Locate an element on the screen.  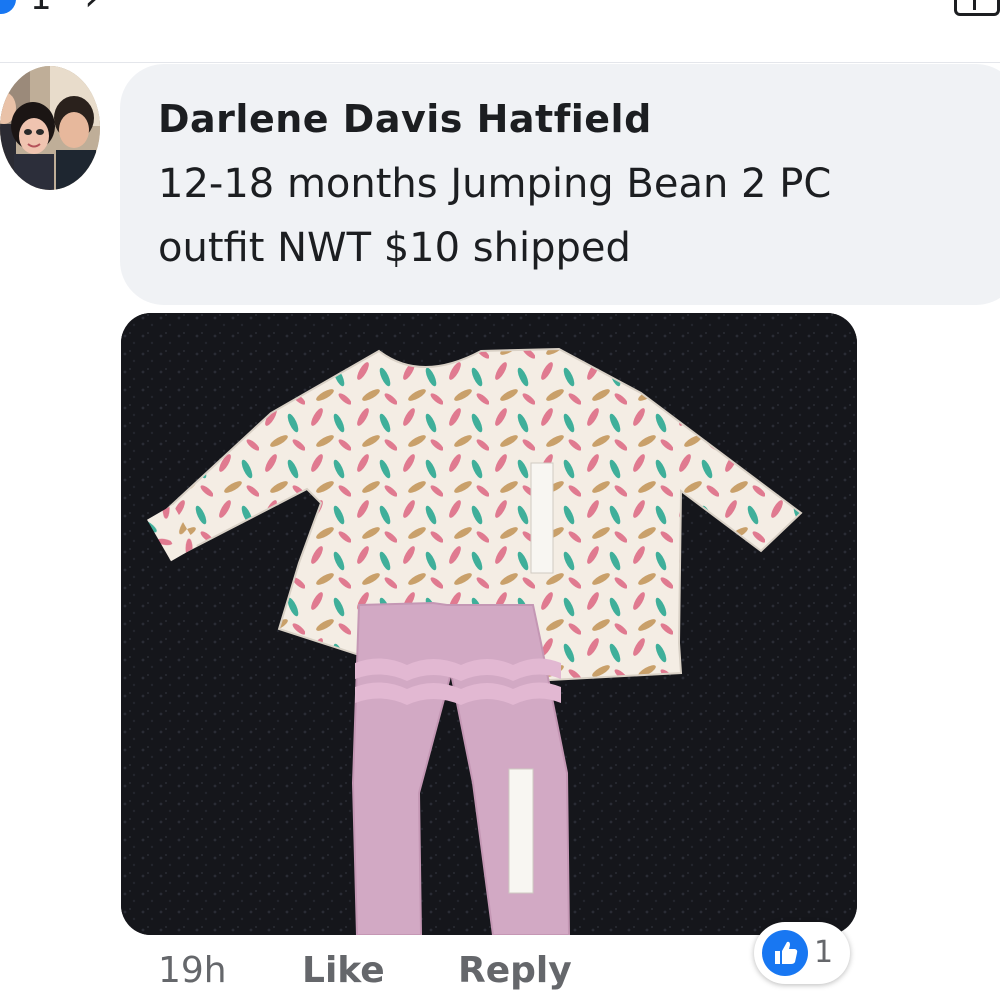
top-bar: 1 › is located at coordinates (500, 31).